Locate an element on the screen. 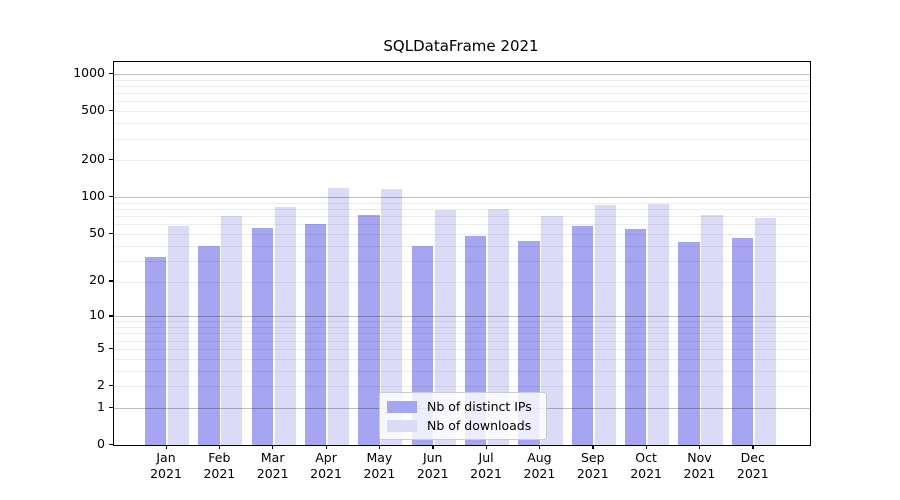  y-tick-label: 5 is located at coordinates (101, 347).